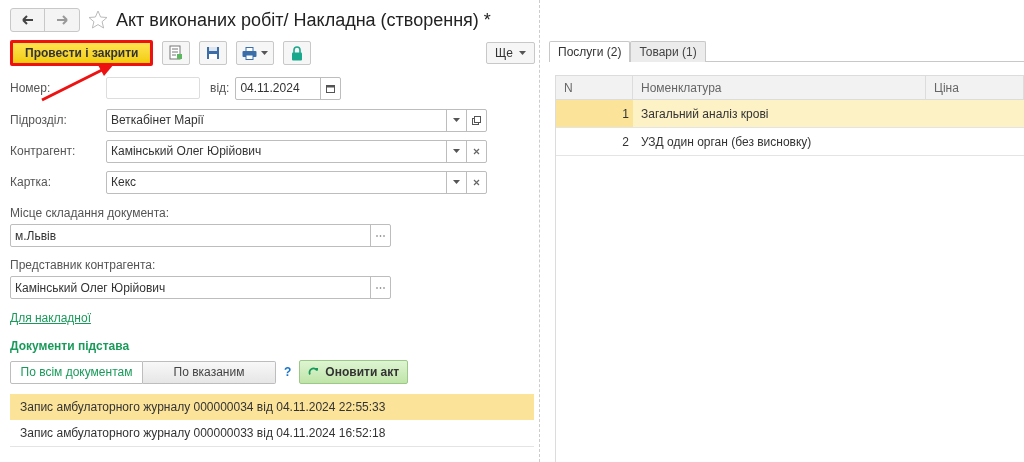  What do you see at coordinates (476, 120) in the screenshot?
I see `window-icon` at bounding box center [476, 120].